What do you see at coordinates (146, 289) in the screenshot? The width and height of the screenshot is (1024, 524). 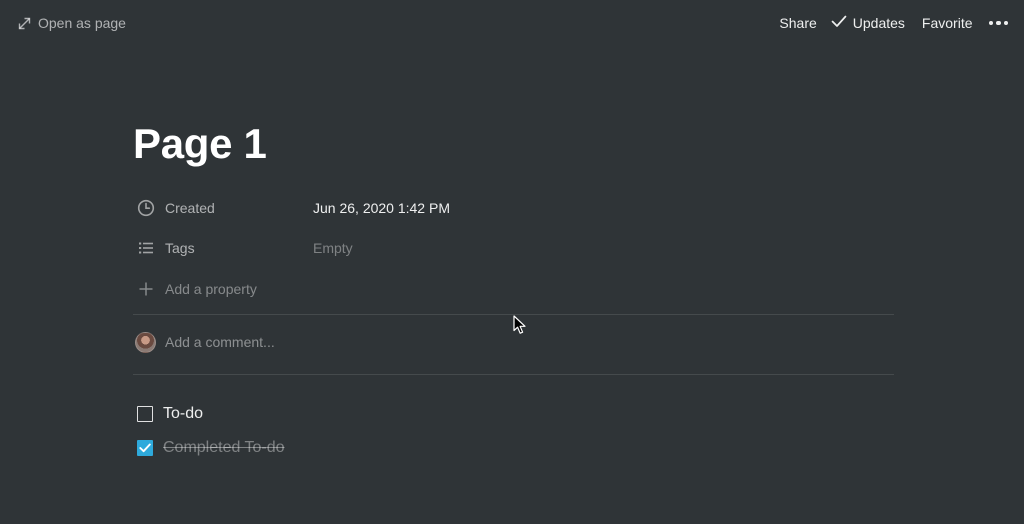 I see `plus-icon` at bounding box center [146, 289].